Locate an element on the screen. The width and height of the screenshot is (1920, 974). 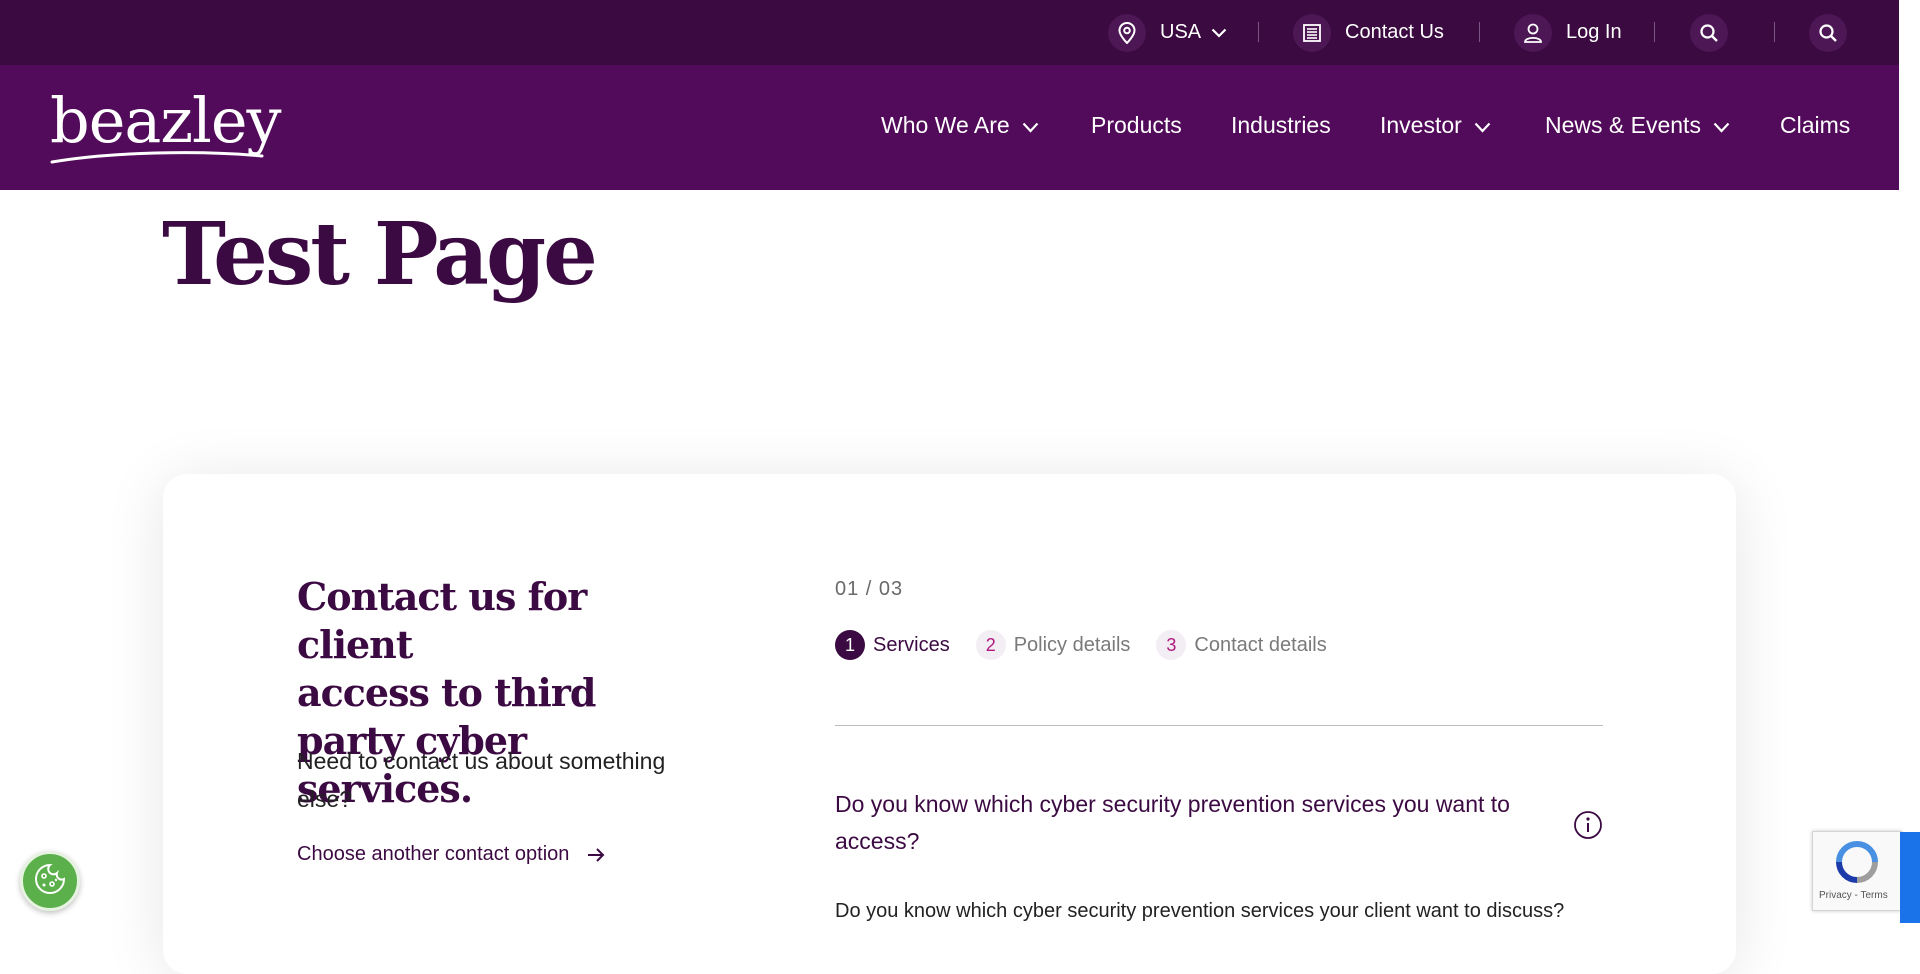
choose-contact-option-link: Choose another contact option is located at coordinates (451, 854).